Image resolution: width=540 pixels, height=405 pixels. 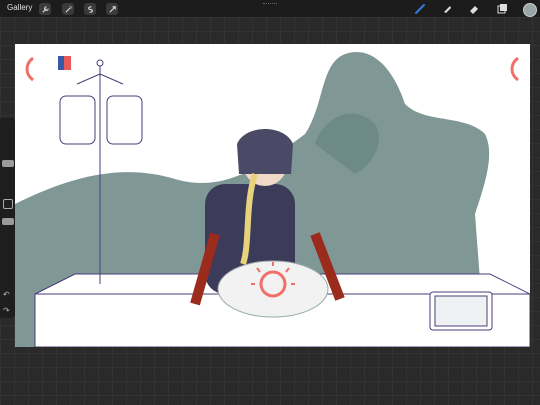 I want to click on eraser-icon, so click(x=474, y=9).